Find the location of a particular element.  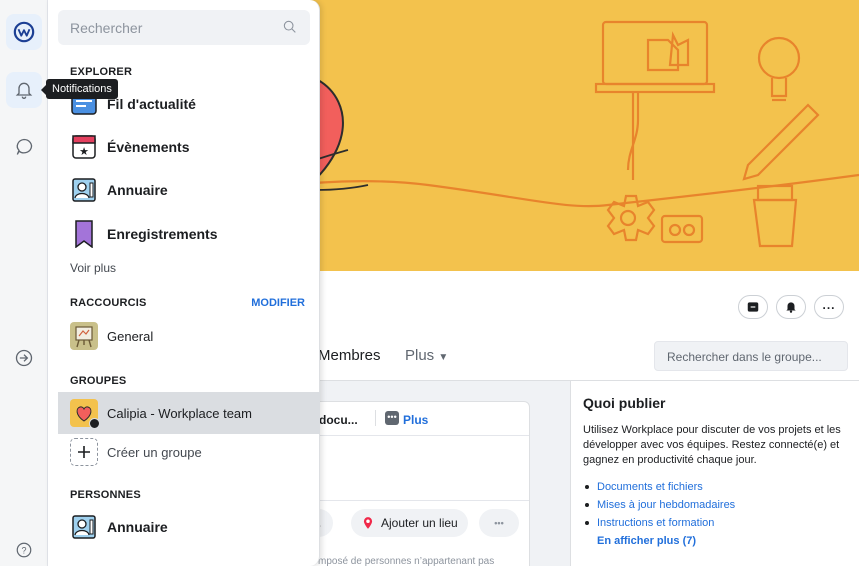

chat-bubble-icon is located at coordinates (24, 146).